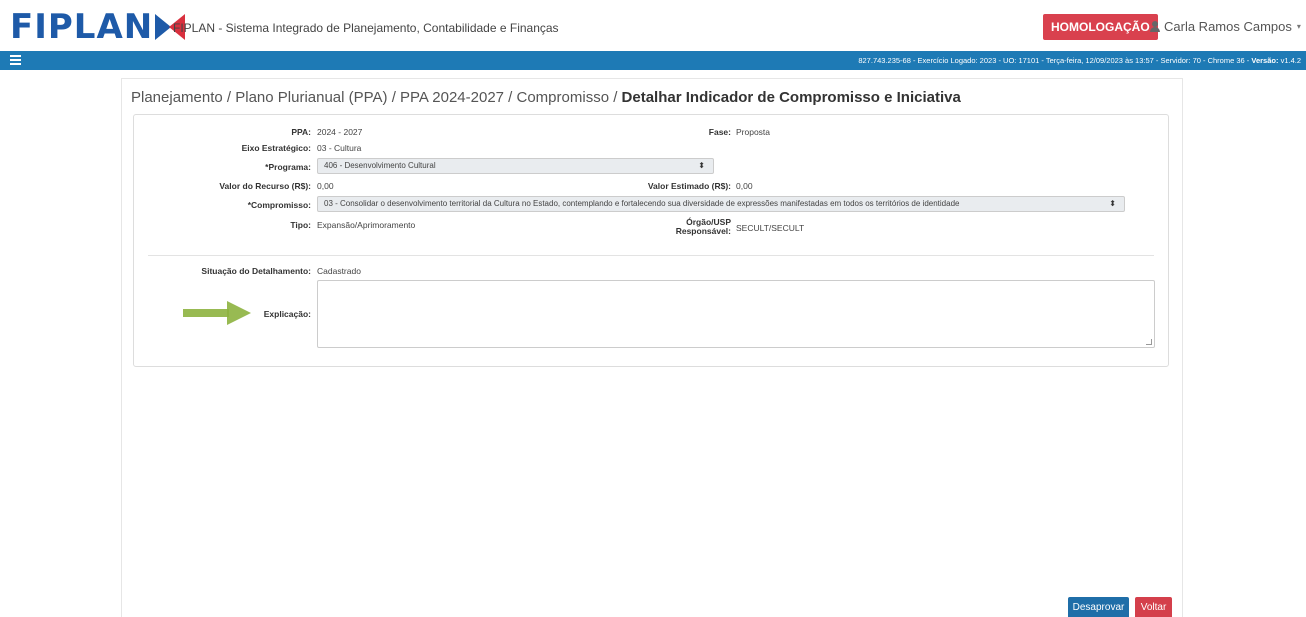  I want to click on logo-text: FIPLAN, so click(82, 27).